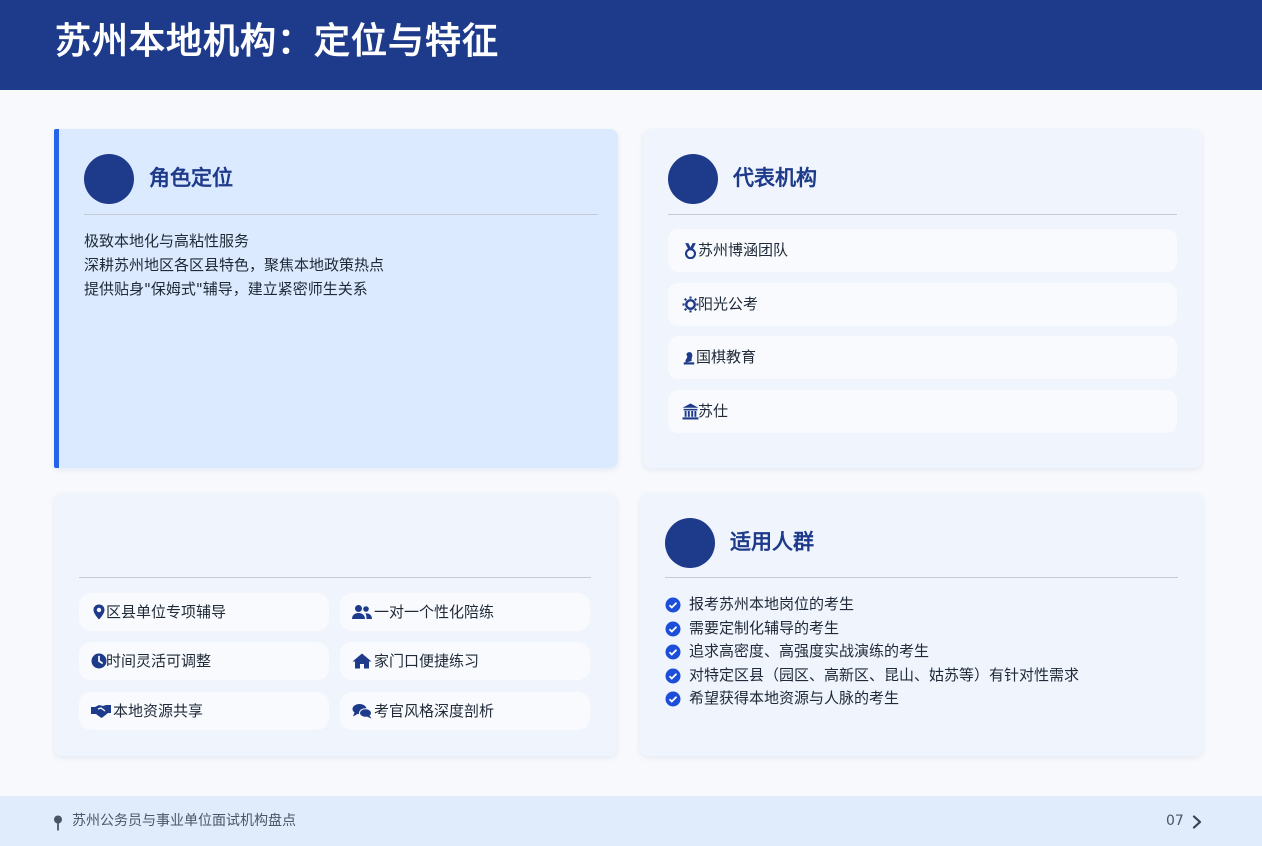 This screenshot has width=1262, height=846. What do you see at coordinates (713, 411) in the screenshot?
I see `org-item-label: 苏仕` at bounding box center [713, 411].